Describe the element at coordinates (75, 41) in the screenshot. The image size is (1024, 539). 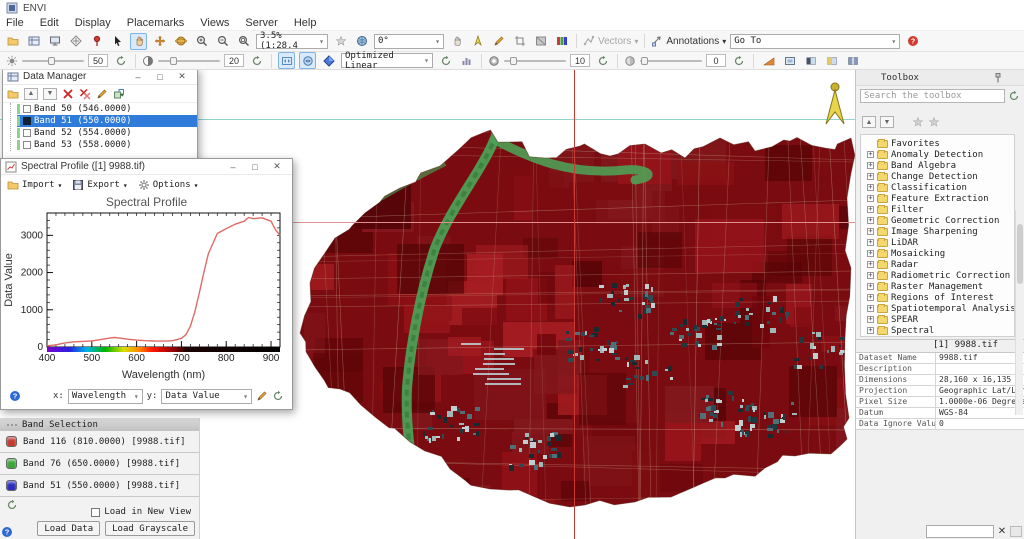
I see `crosshair-button` at that location.